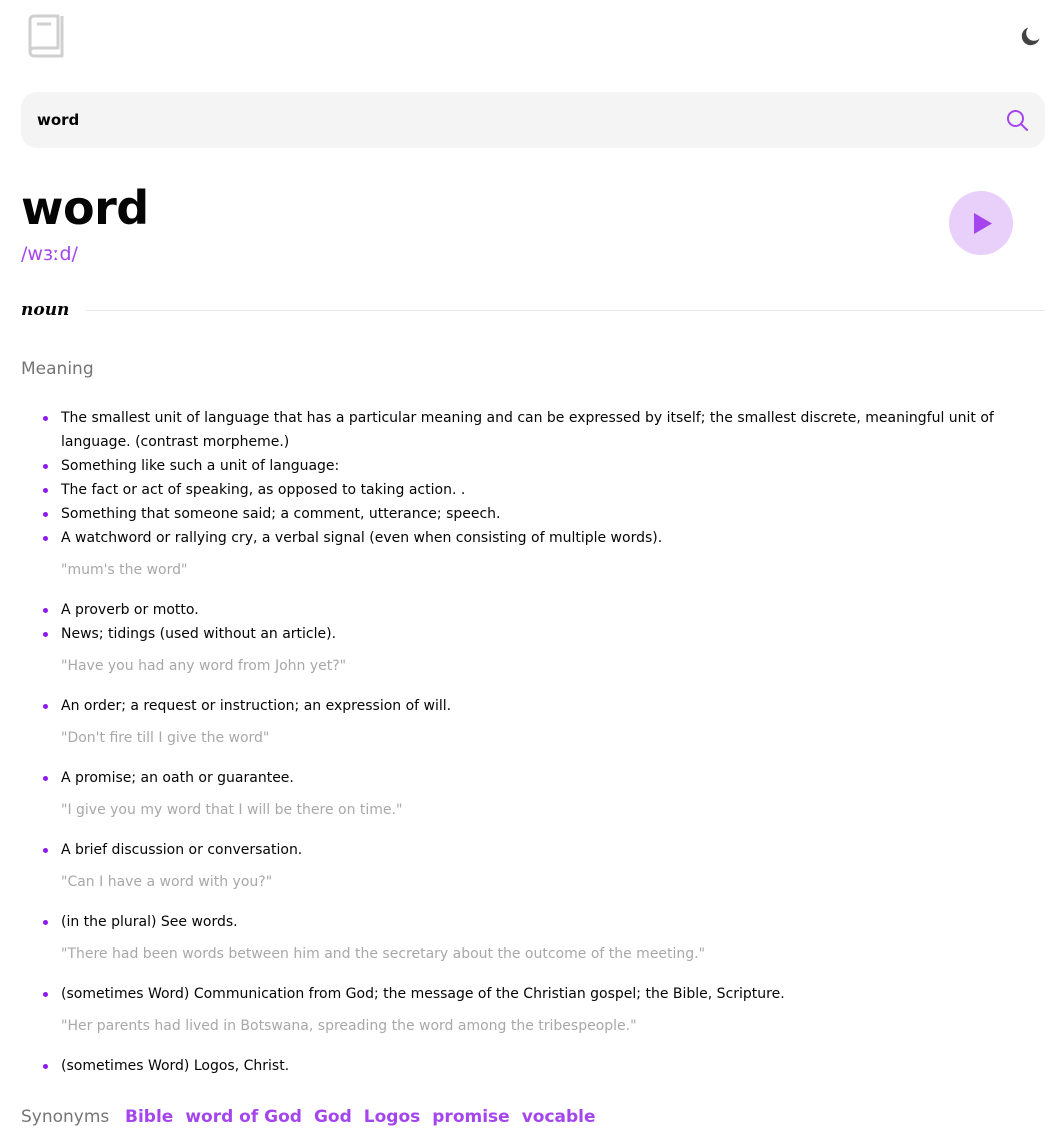 This screenshot has width=1062, height=1145. I want to click on definition-text: (sometimes Word) Logos, Christ., so click(175, 1066).